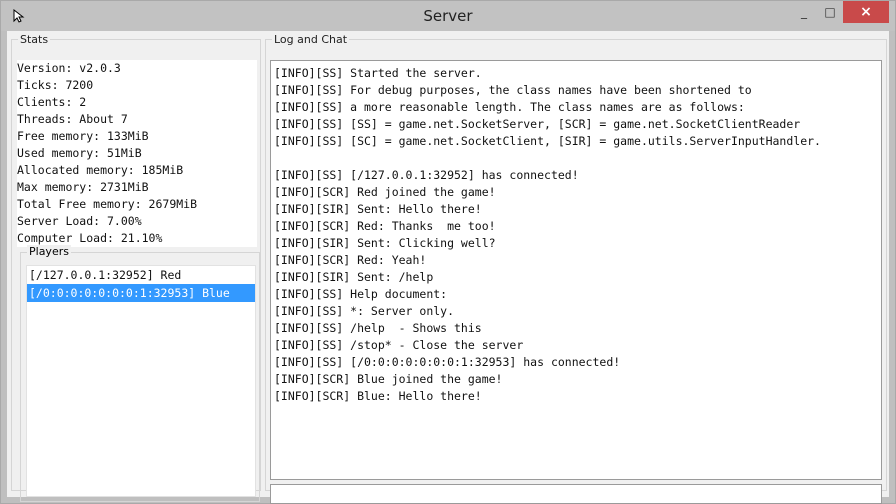  Describe the element at coordinates (79, 221) in the screenshot. I see `stat-server-load: Server Load: 7.00%` at that location.